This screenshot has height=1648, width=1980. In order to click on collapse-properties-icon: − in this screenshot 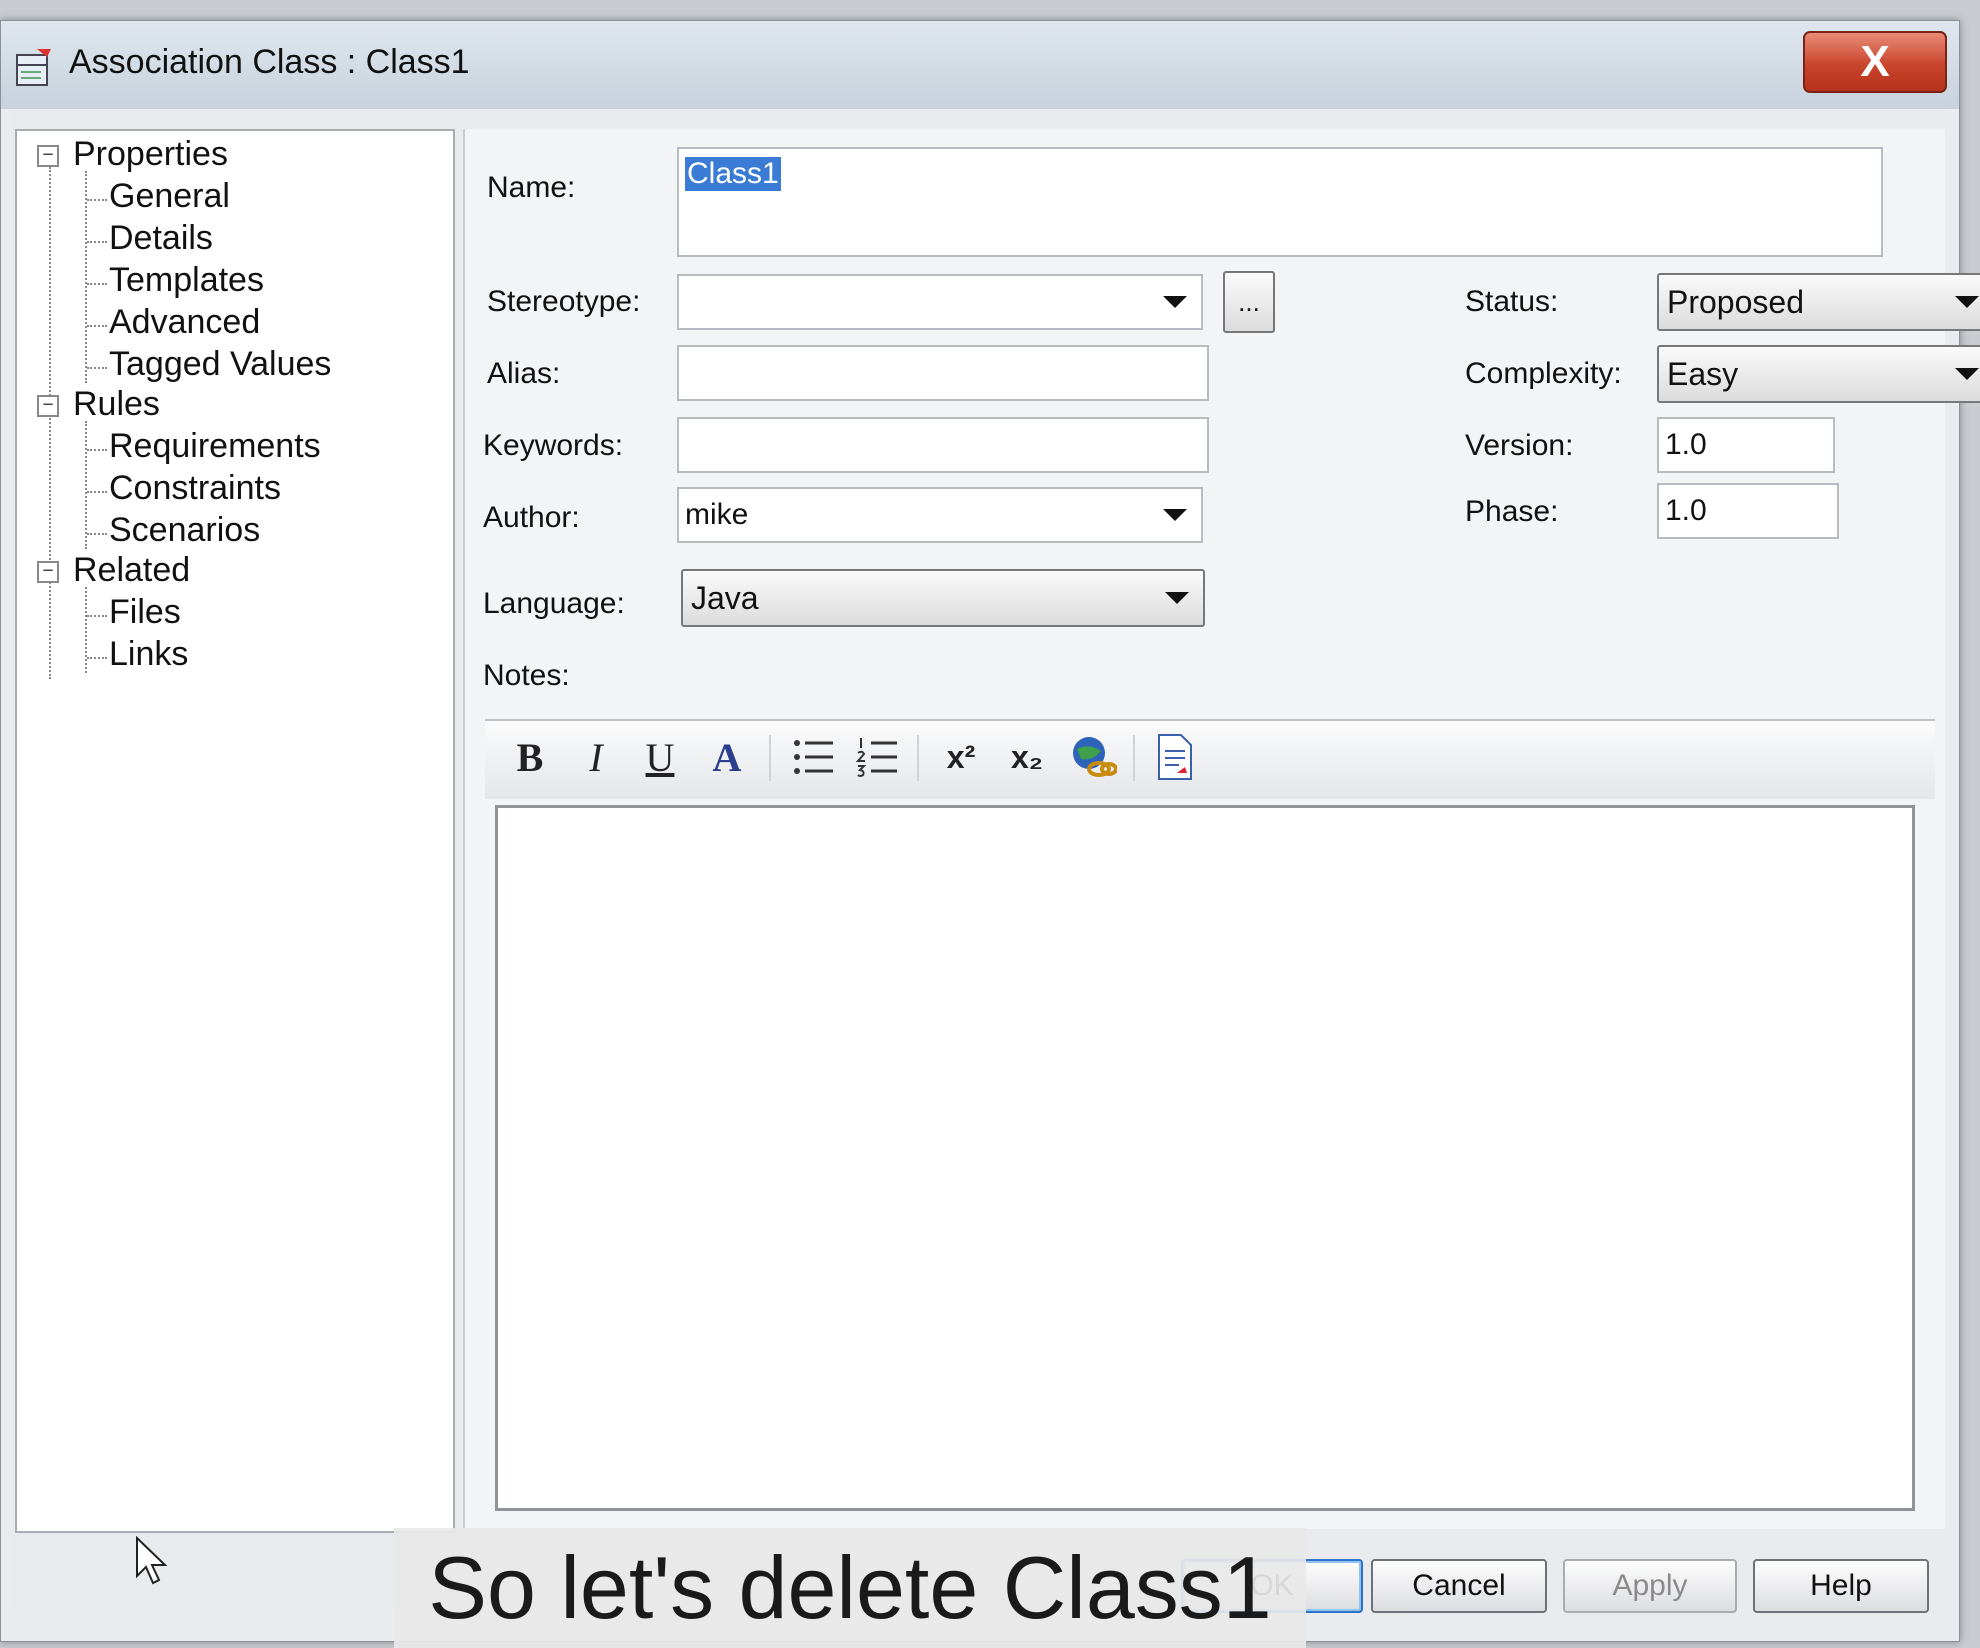, I will do `click(48, 156)`.